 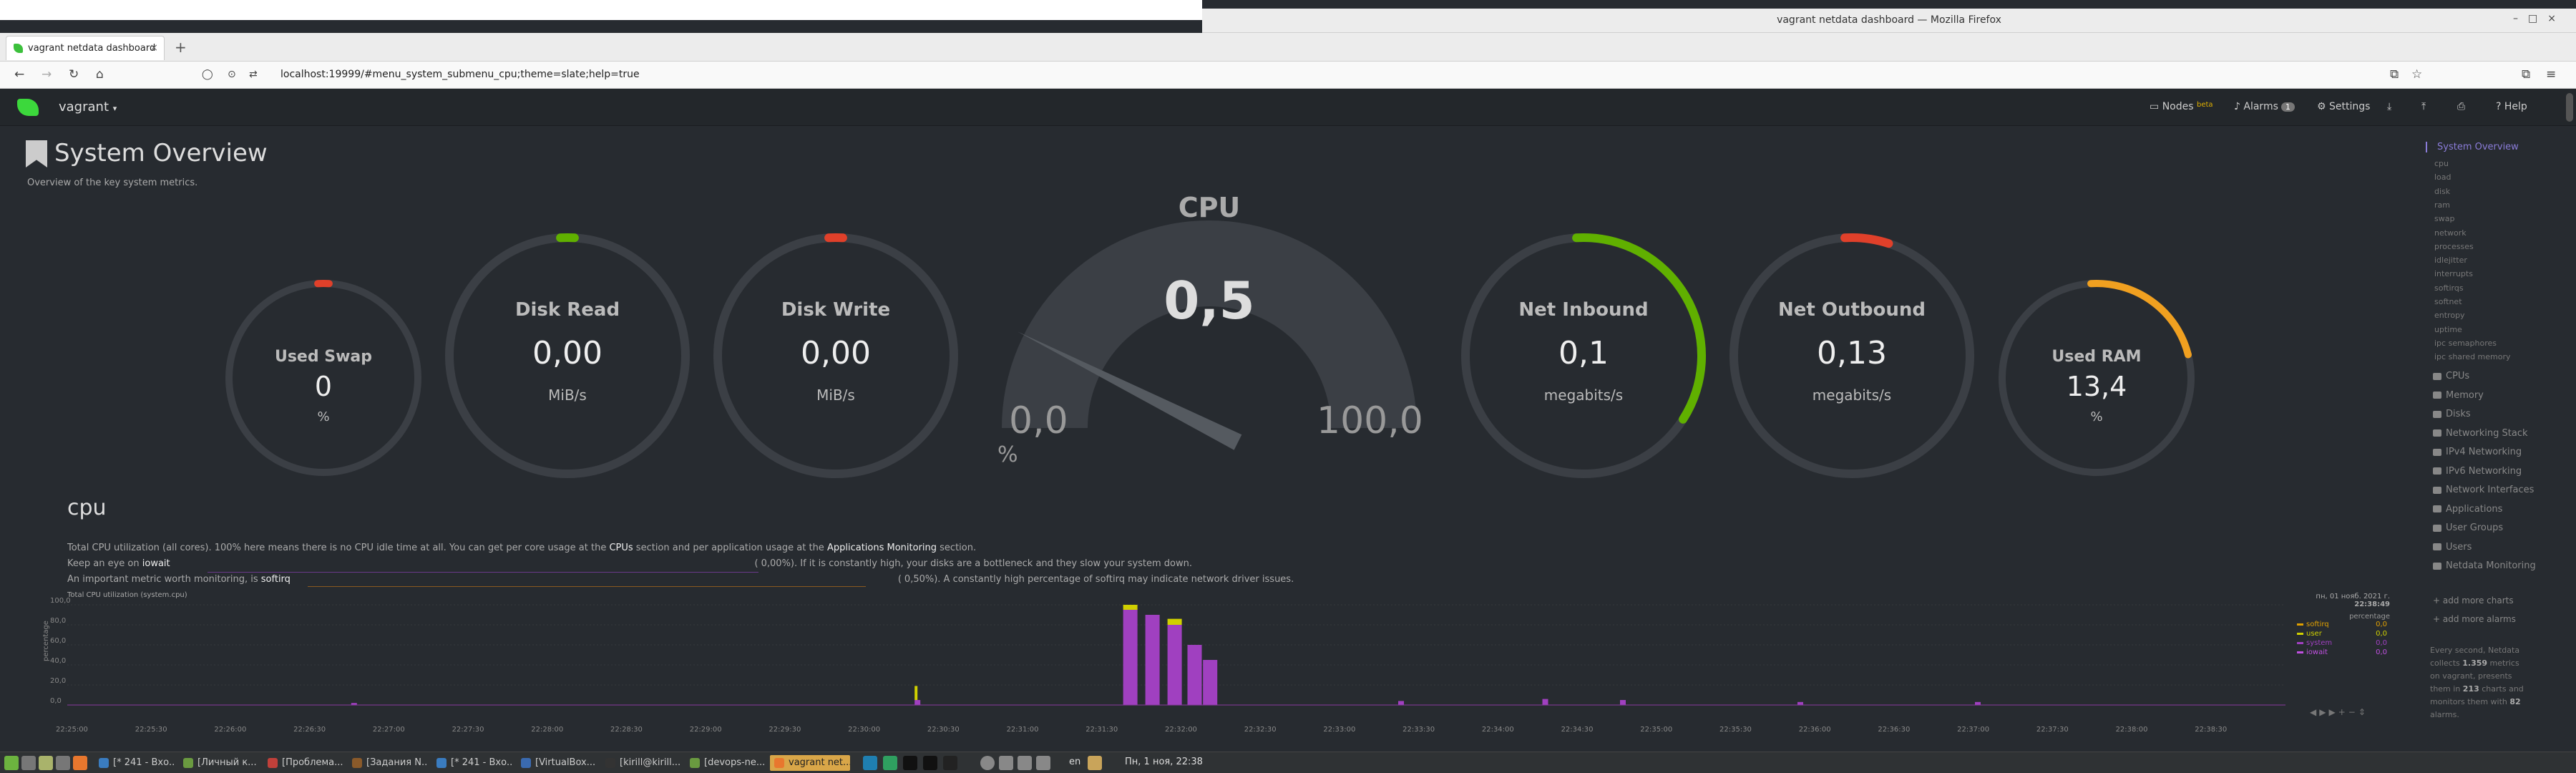 I want to click on home-icon: ⌂, so click(x=100, y=74).